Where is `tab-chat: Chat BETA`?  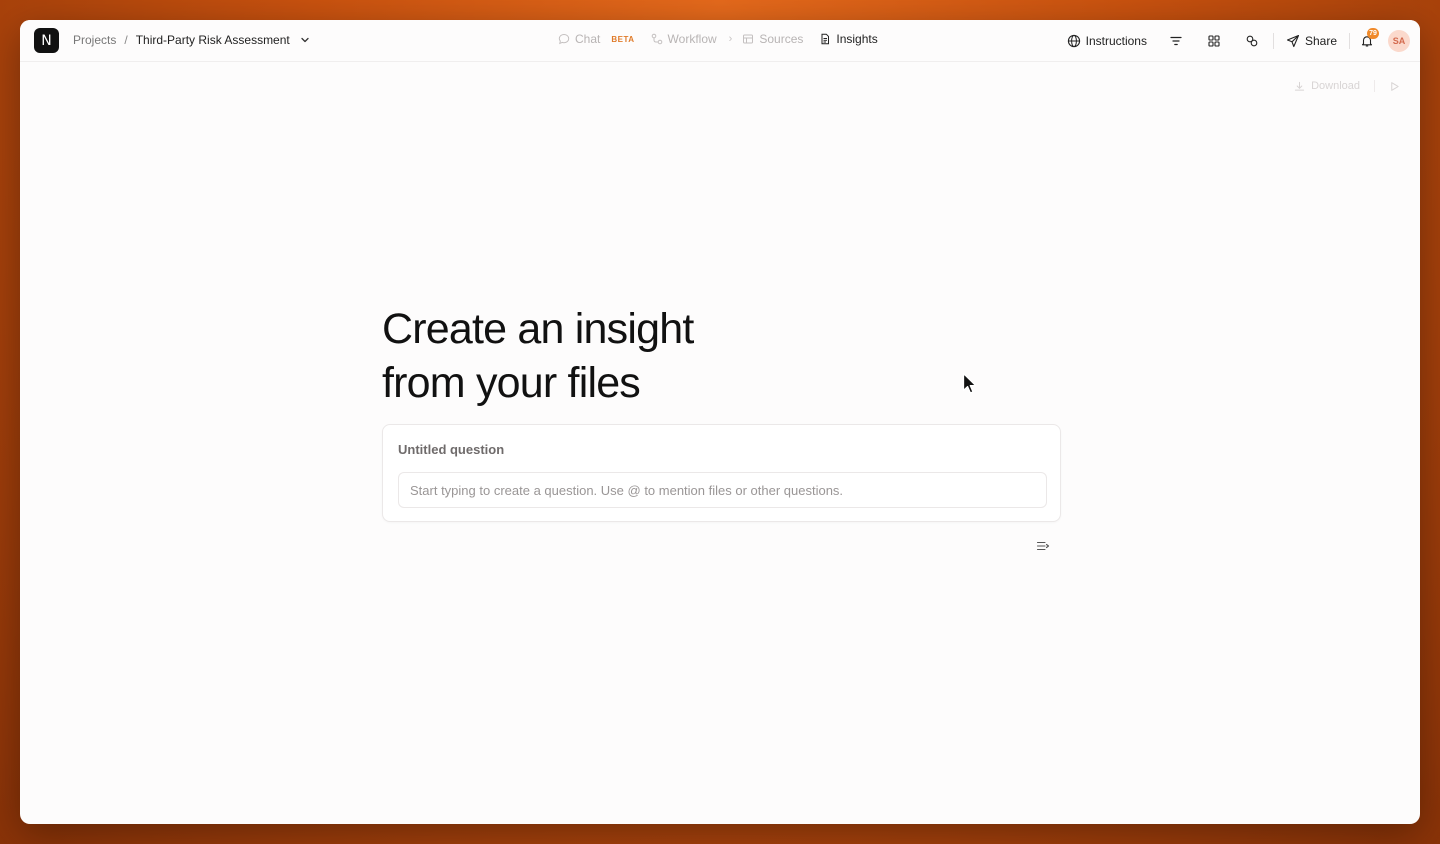 tab-chat: Chat BETA is located at coordinates (596, 39).